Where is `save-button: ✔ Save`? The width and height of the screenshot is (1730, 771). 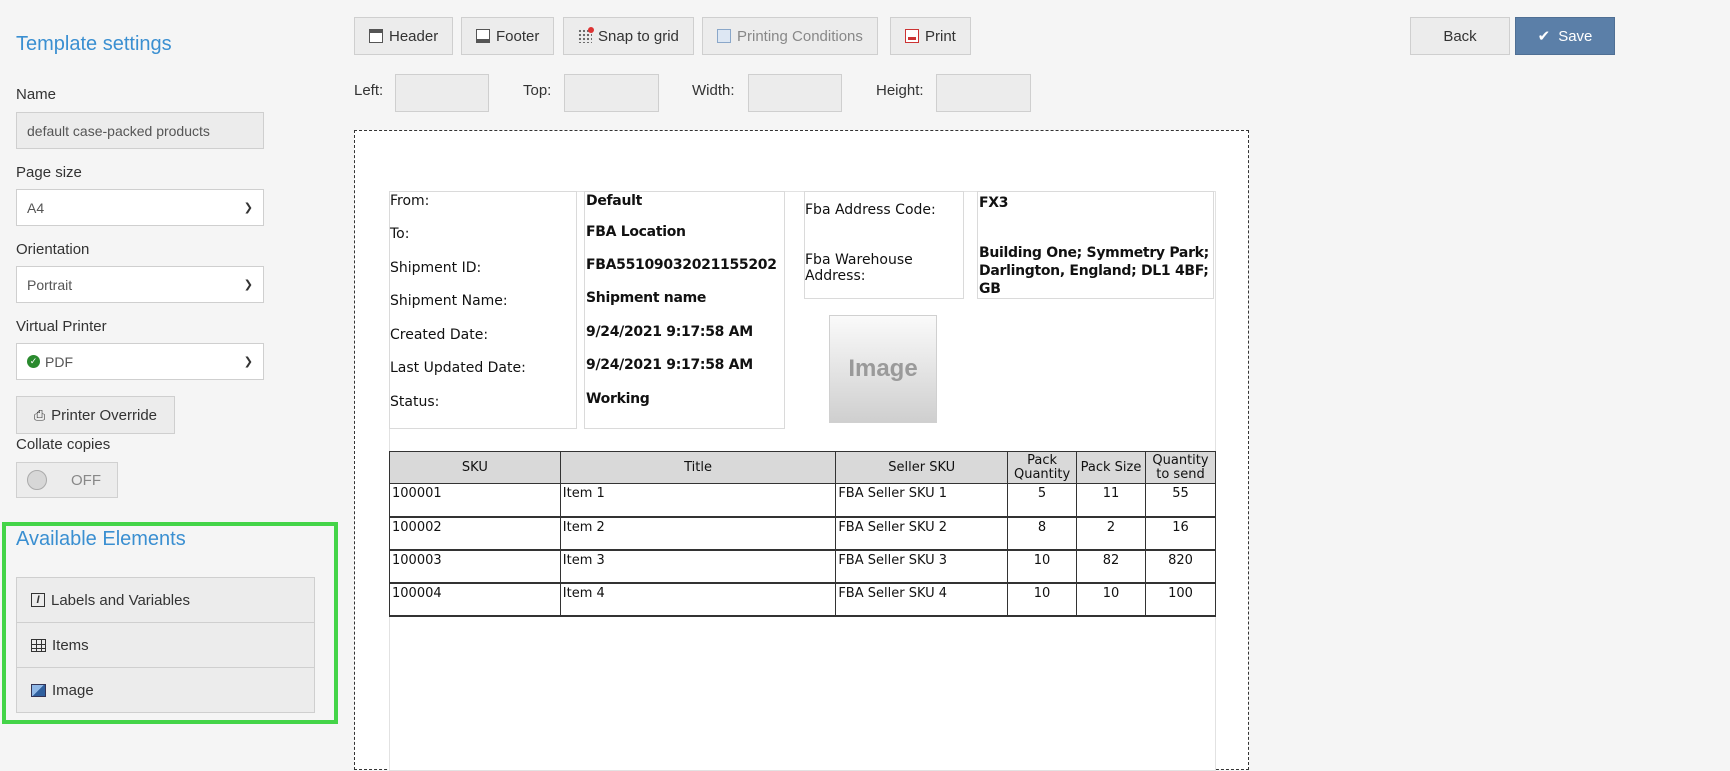
save-button: ✔ Save is located at coordinates (1565, 36).